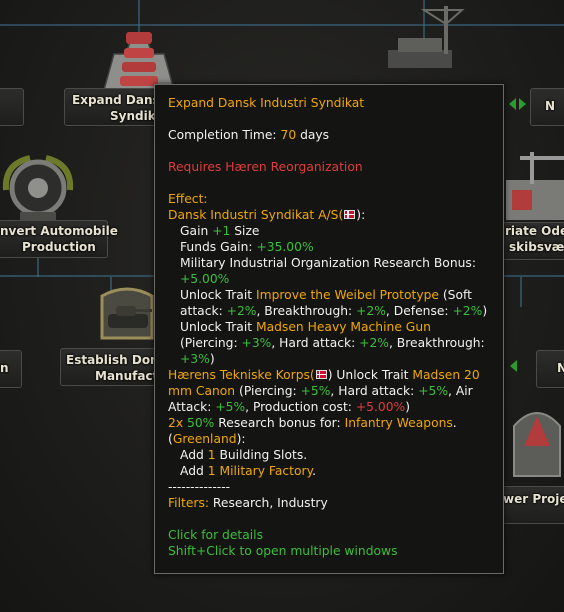 This screenshot has width=564, height=612. What do you see at coordinates (268, 503) in the screenshot?
I see `filters-value: Research, Industry` at bounding box center [268, 503].